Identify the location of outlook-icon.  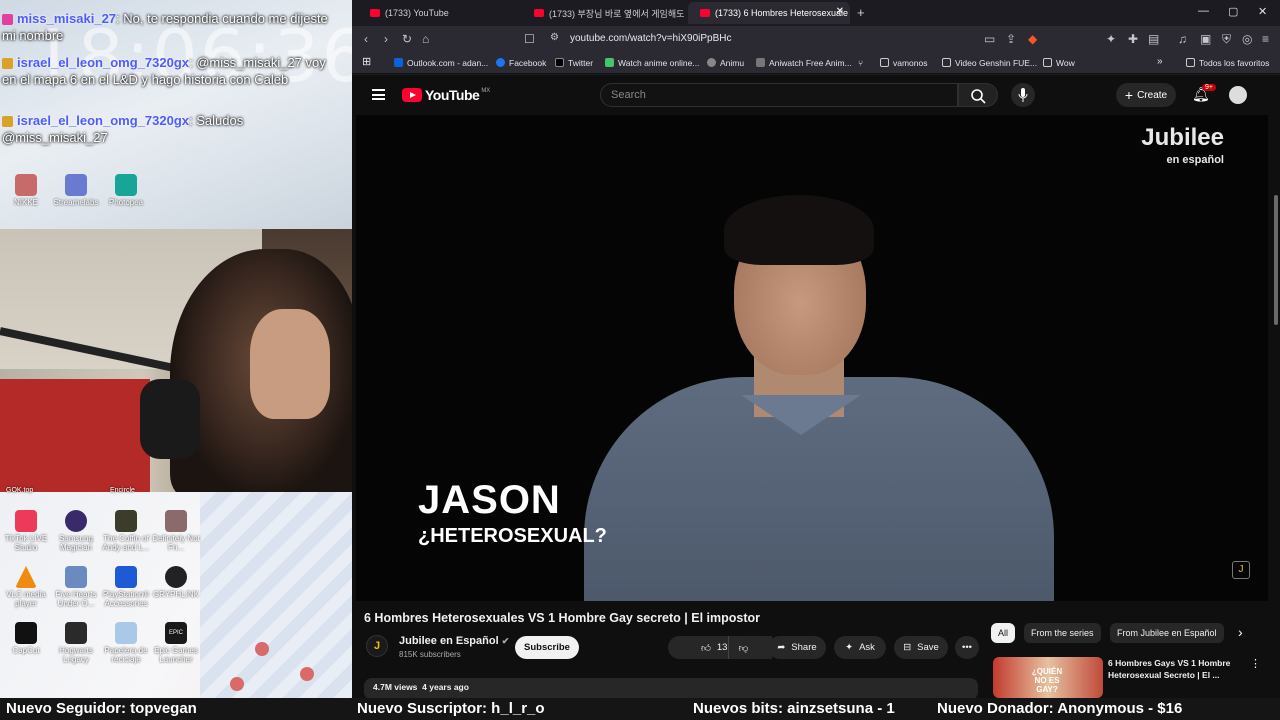
(398, 62).